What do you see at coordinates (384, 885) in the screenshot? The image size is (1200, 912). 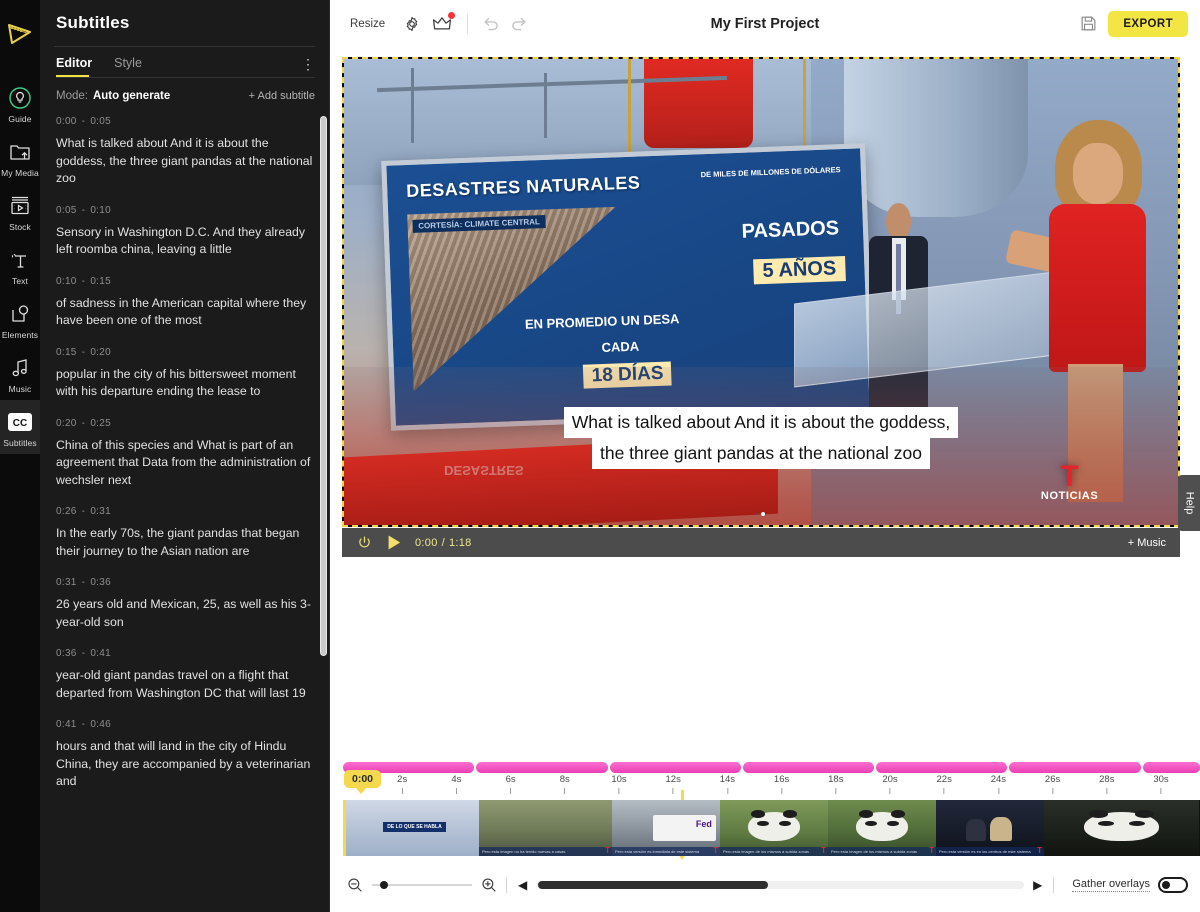 I see `zoom-slider-knob` at bounding box center [384, 885].